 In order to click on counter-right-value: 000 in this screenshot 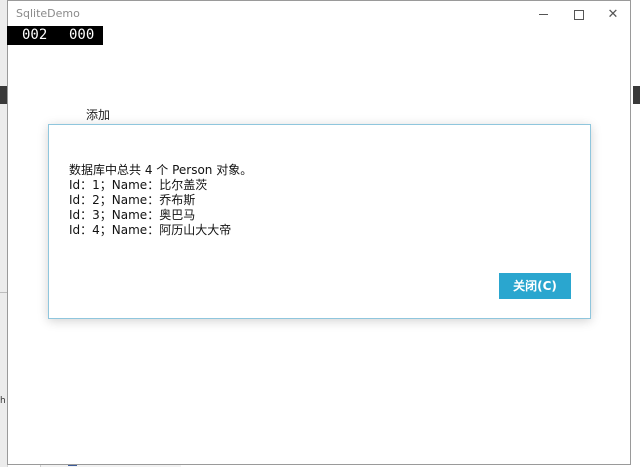, I will do `click(82, 35)`.